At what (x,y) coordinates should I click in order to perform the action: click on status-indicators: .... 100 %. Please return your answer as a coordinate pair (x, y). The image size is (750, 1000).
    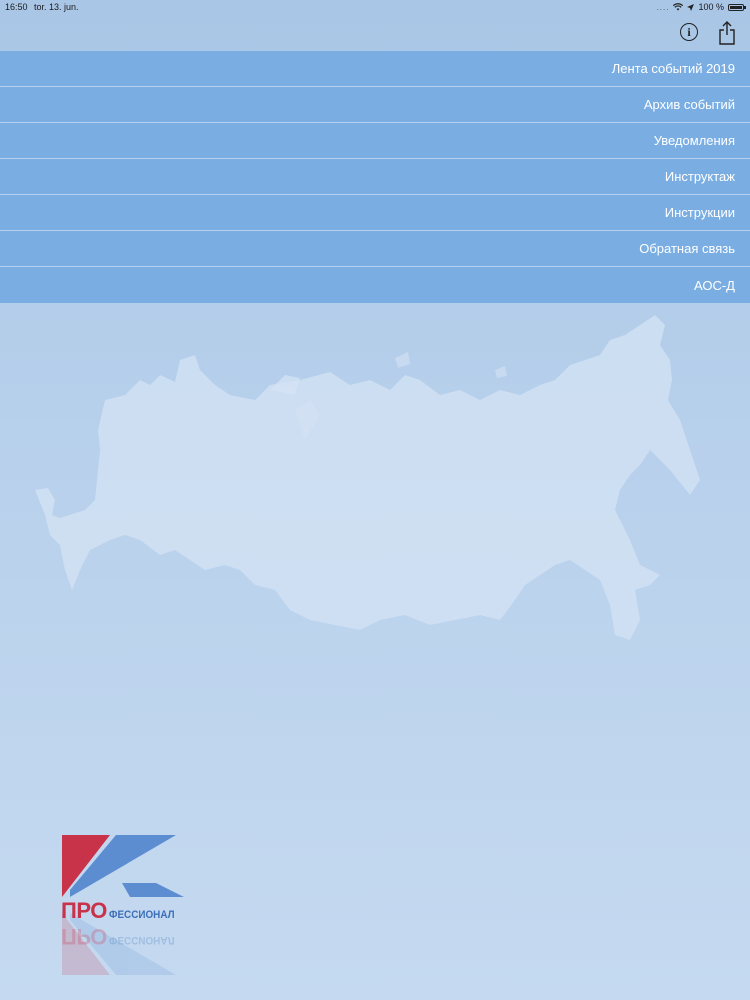
    Looking at the image, I should click on (701, 7).